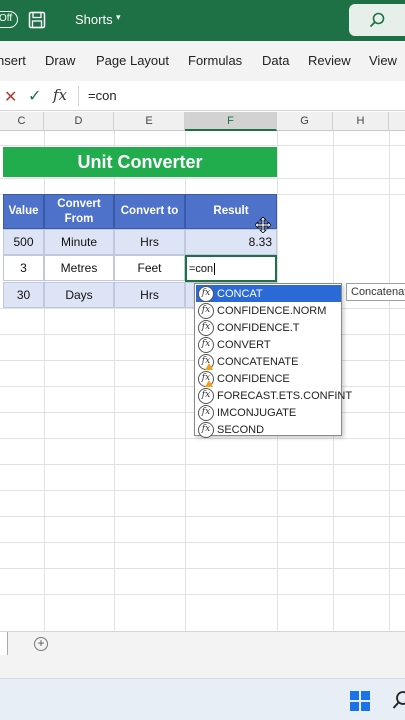 This screenshot has width=405, height=720. Describe the element at coordinates (118, 17) in the screenshot. I see `chevron-down-icon: ▾` at that location.